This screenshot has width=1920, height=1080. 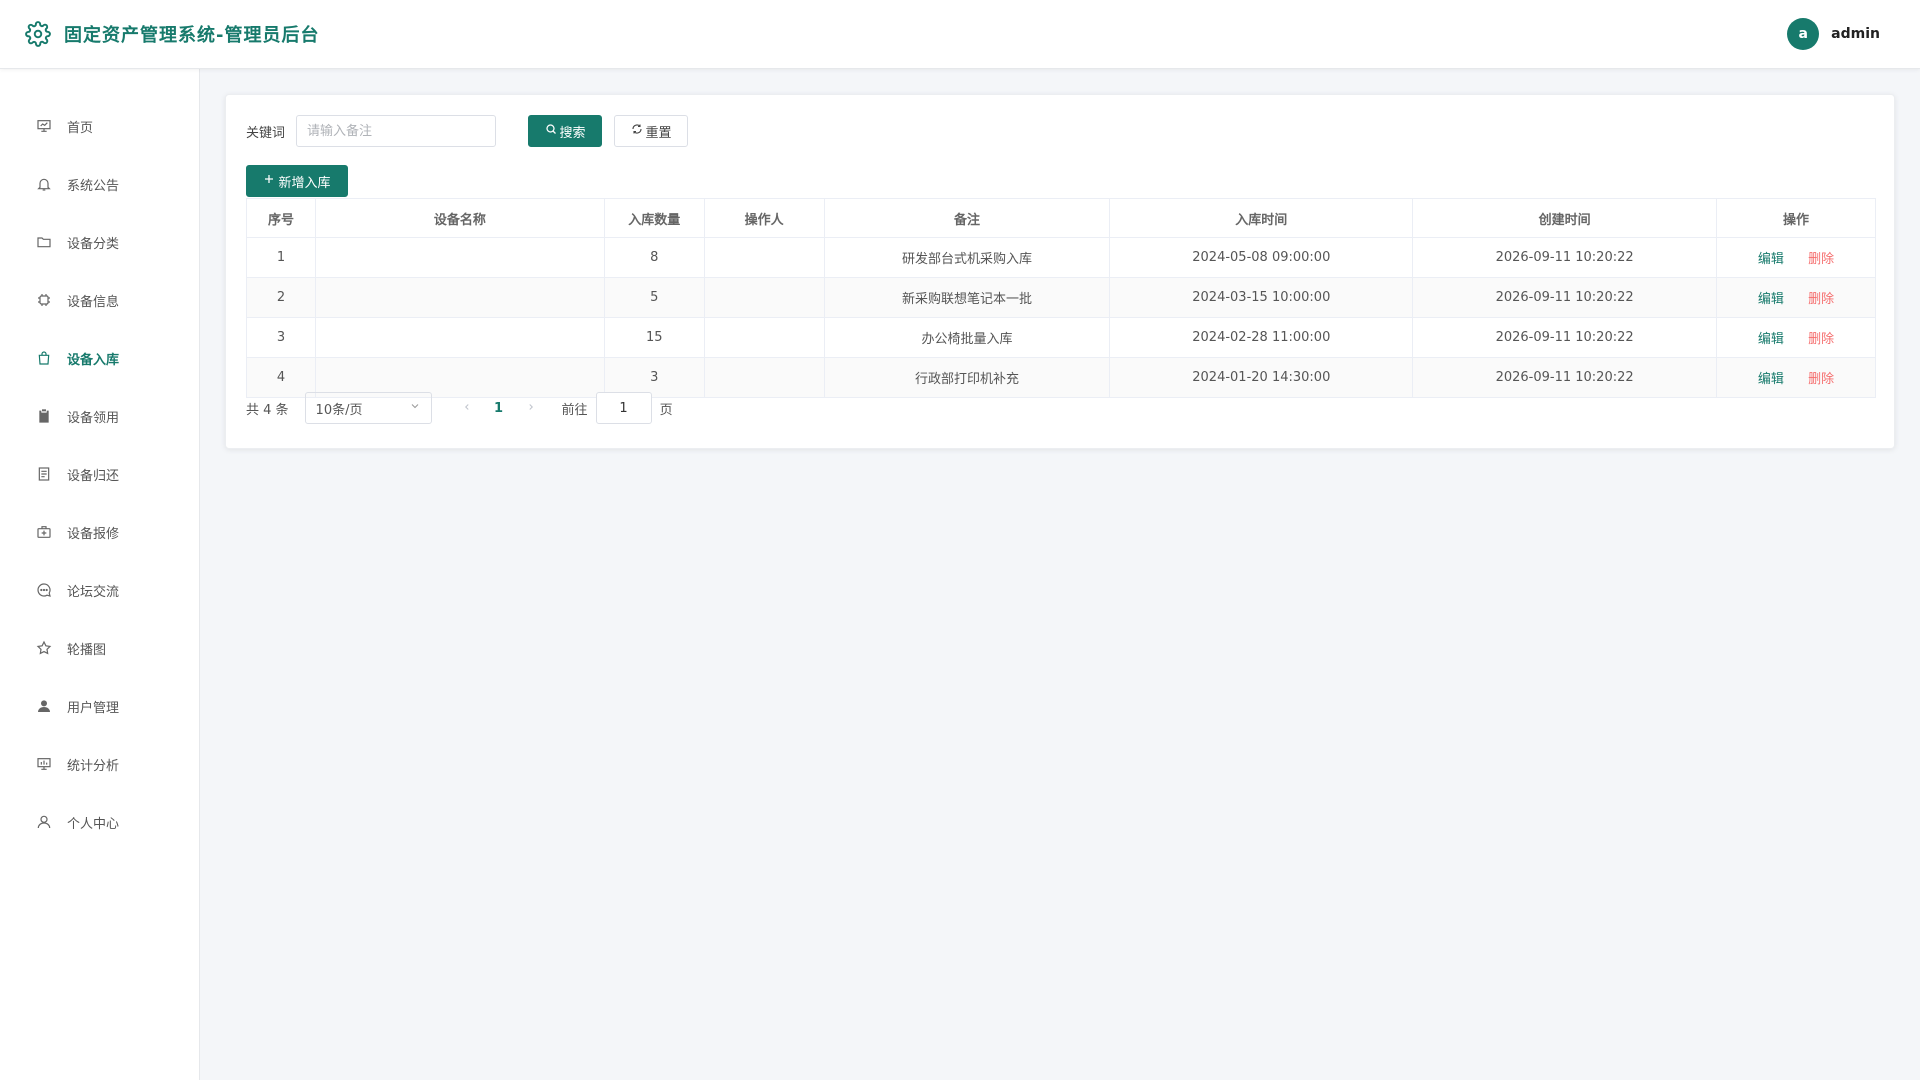 What do you see at coordinates (1803, 34) in the screenshot?
I see `avatar: a` at bounding box center [1803, 34].